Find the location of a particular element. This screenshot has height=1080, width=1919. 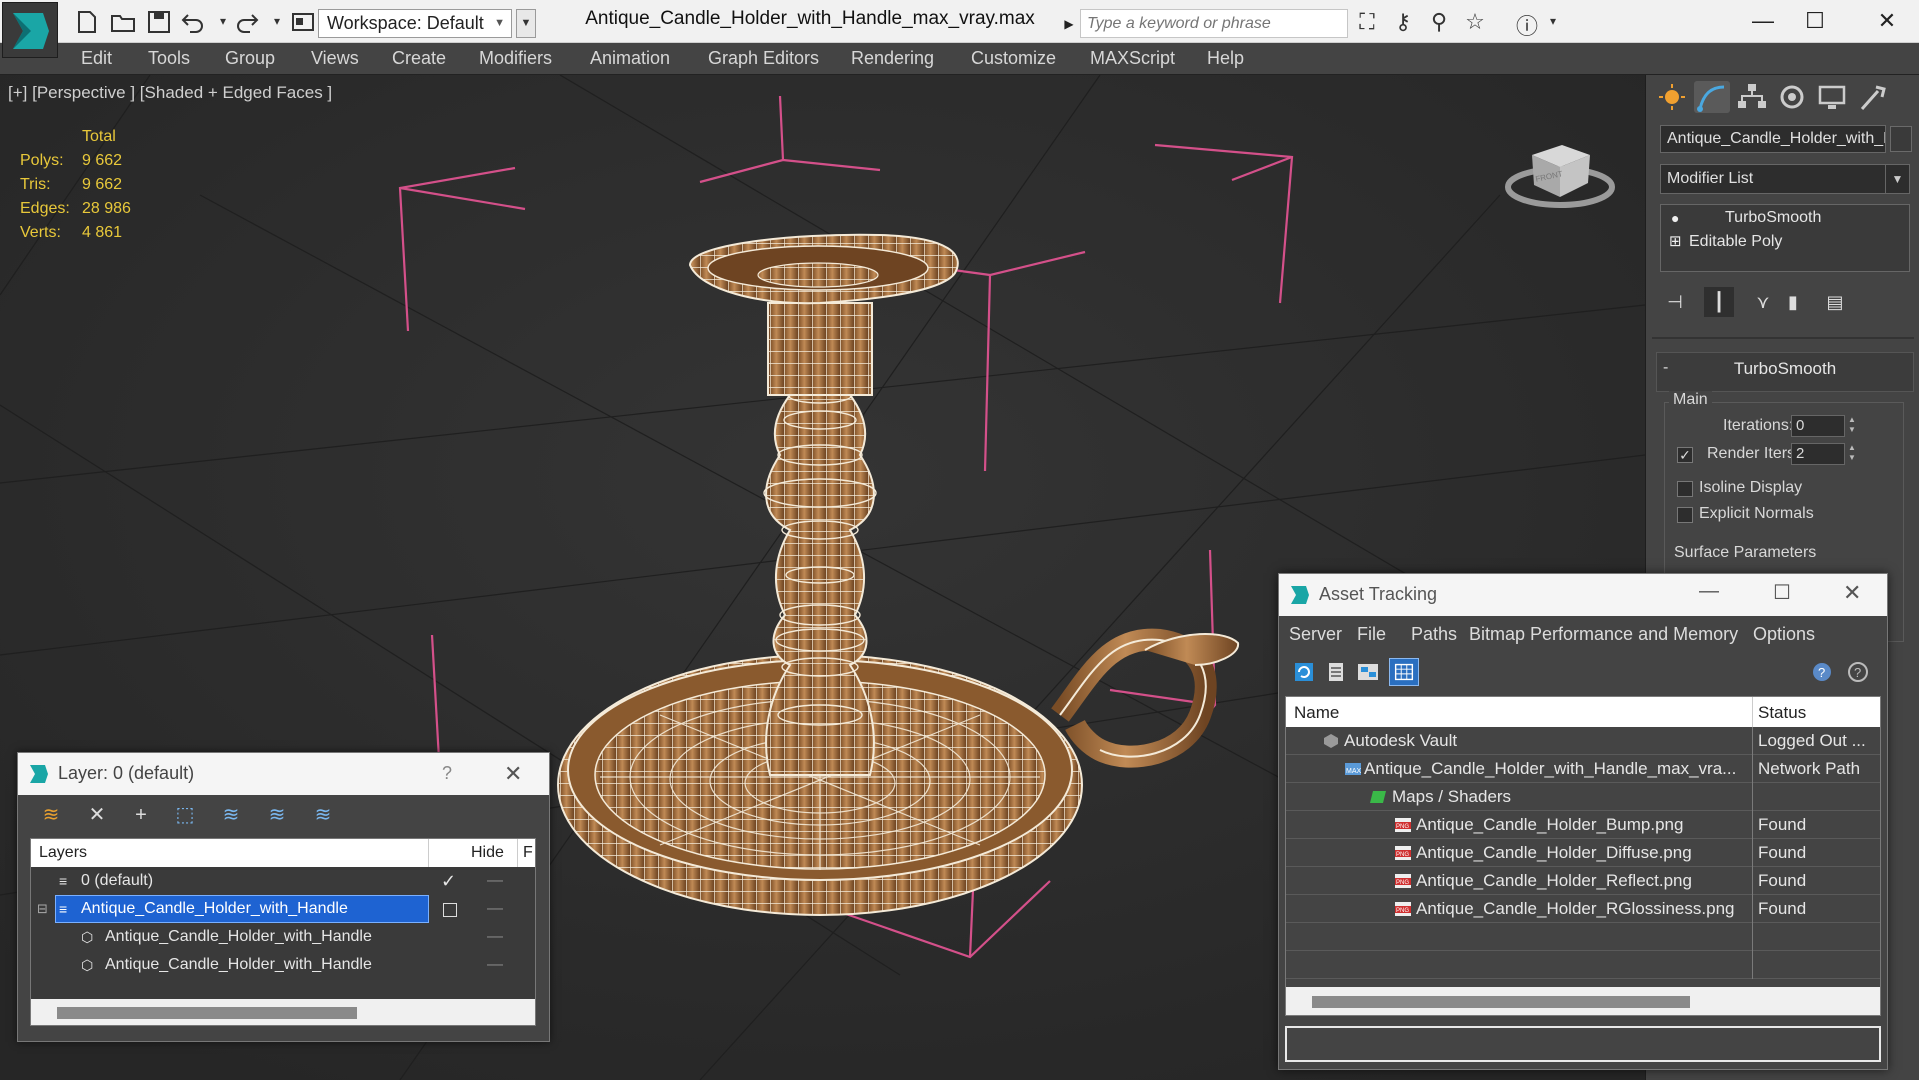

explicit-normals-checkbox is located at coordinates (1685, 515).